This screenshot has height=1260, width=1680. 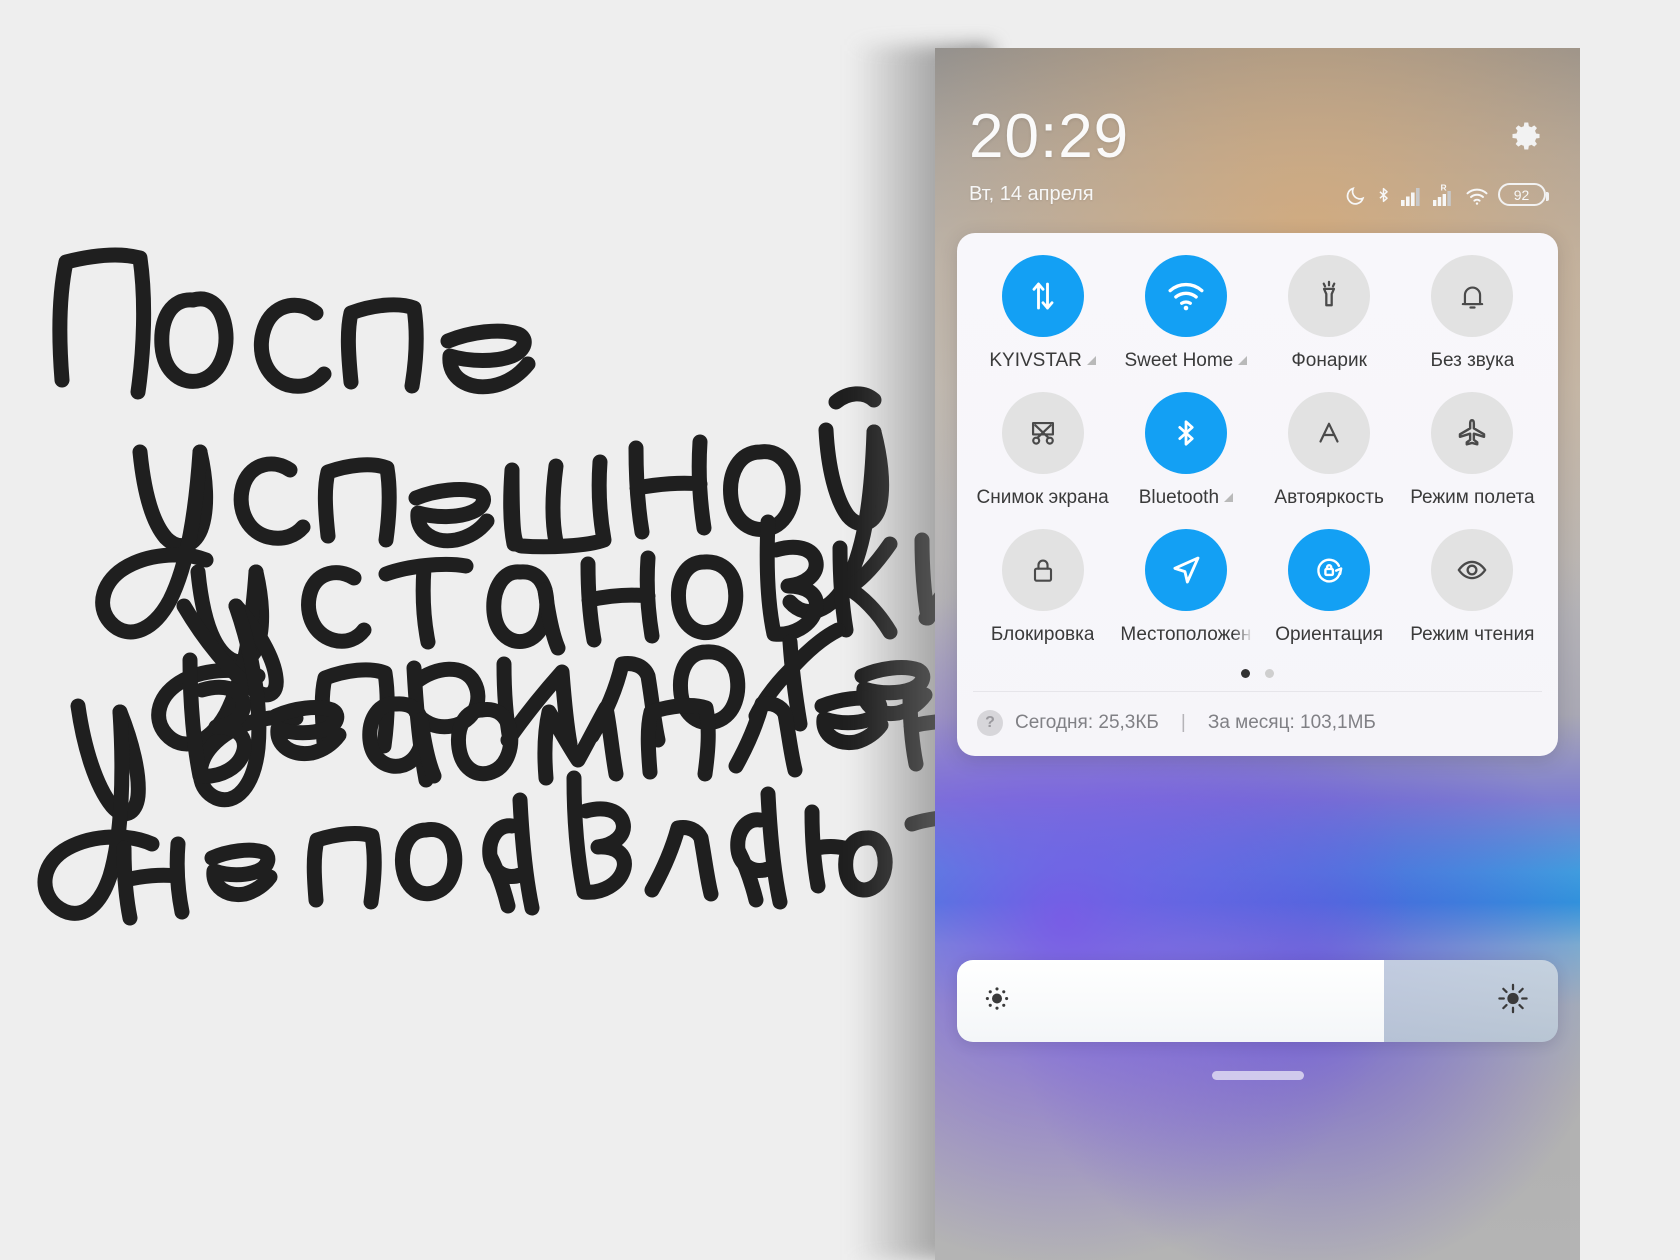 I want to click on tile-label-text: Фонарик, so click(x=1329, y=360).